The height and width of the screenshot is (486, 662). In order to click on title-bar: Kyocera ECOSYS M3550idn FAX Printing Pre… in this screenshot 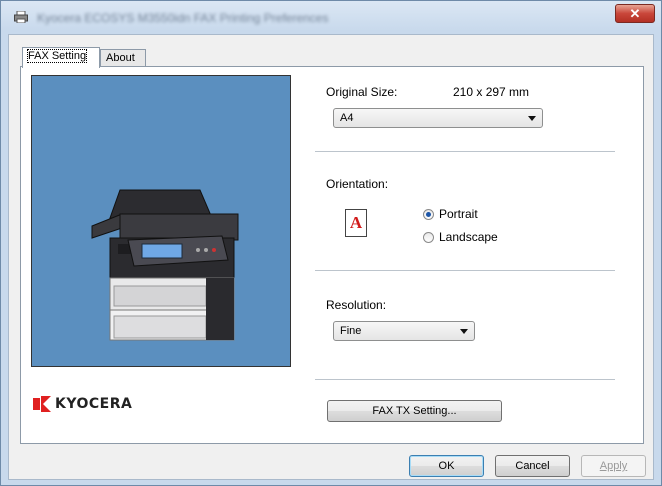, I will do `click(331, 18)`.